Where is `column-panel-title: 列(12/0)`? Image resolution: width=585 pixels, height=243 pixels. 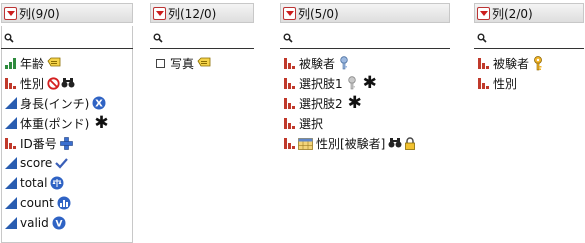
column-panel-title: 列(12/0) is located at coordinates (192, 13).